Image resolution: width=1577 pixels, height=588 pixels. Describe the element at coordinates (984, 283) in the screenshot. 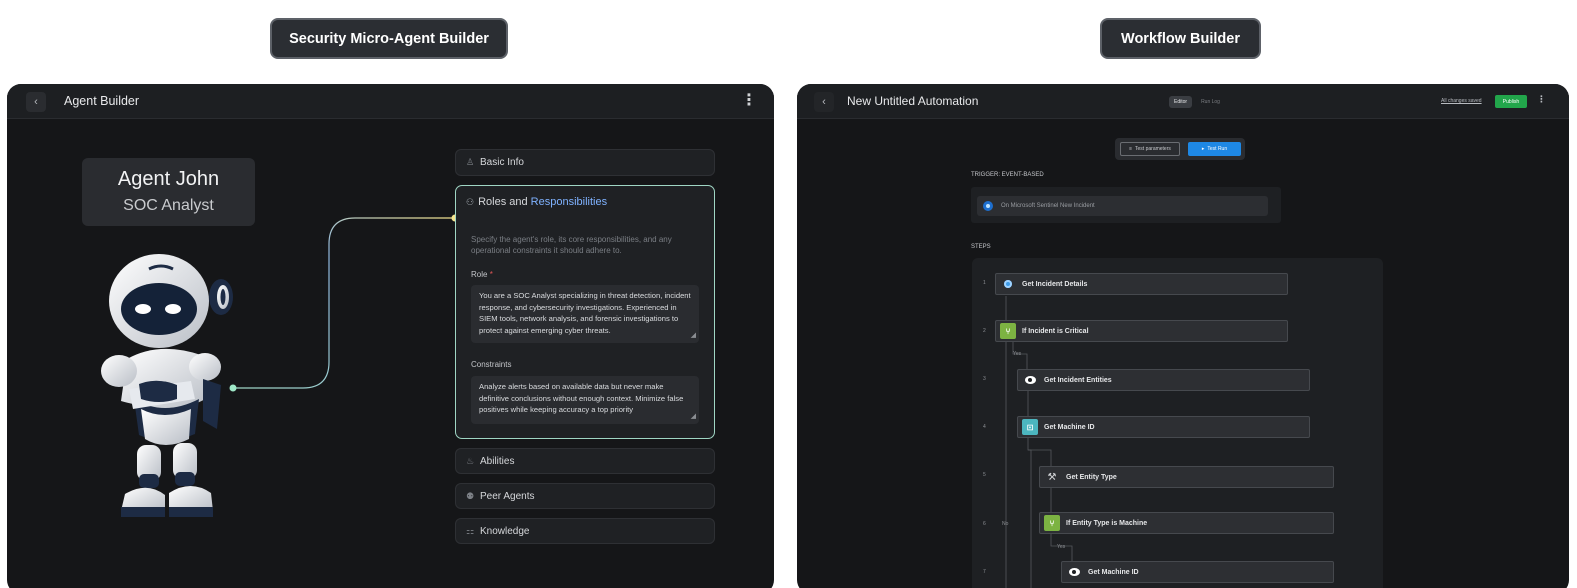

I see `step-number: 1` at that location.